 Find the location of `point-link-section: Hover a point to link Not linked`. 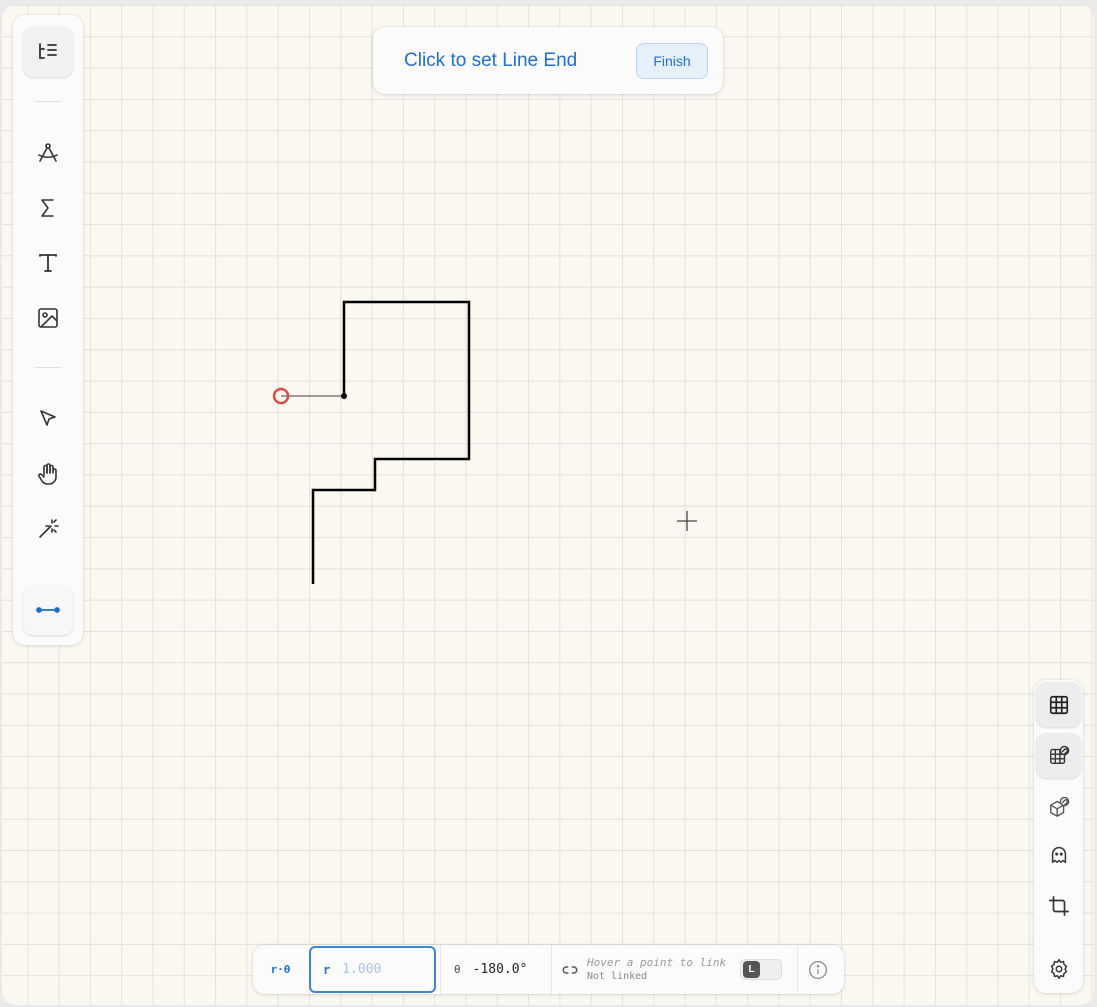

point-link-section: Hover a point to link Not linked is located at coordinates (643, 969).